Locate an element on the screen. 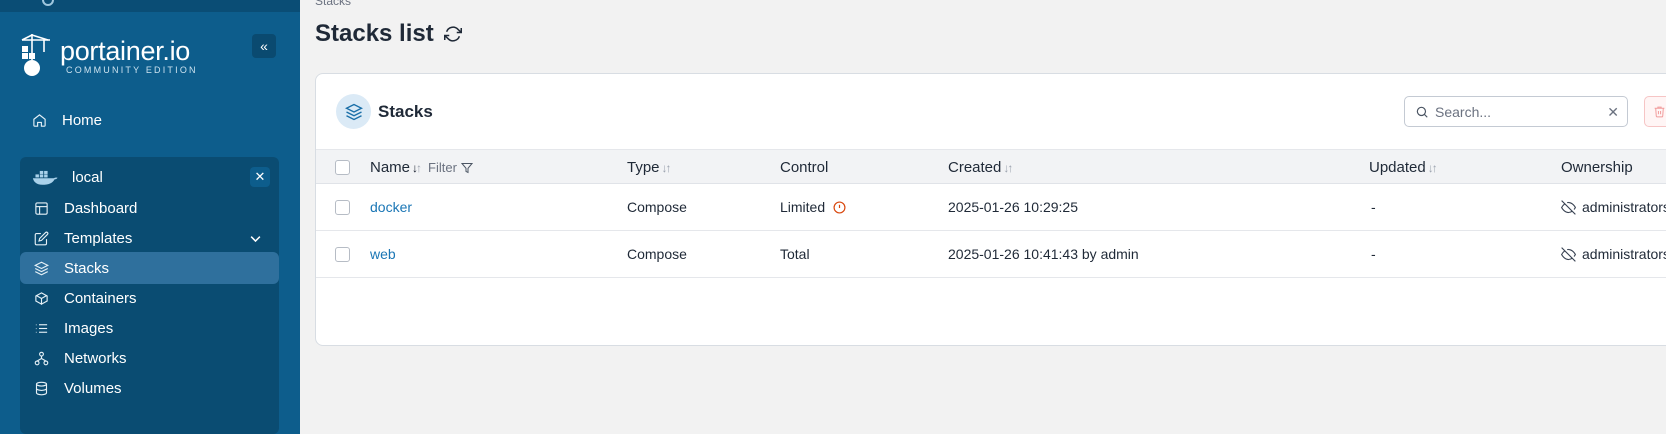  dashboard-icon is located at coordinates (41, 208).